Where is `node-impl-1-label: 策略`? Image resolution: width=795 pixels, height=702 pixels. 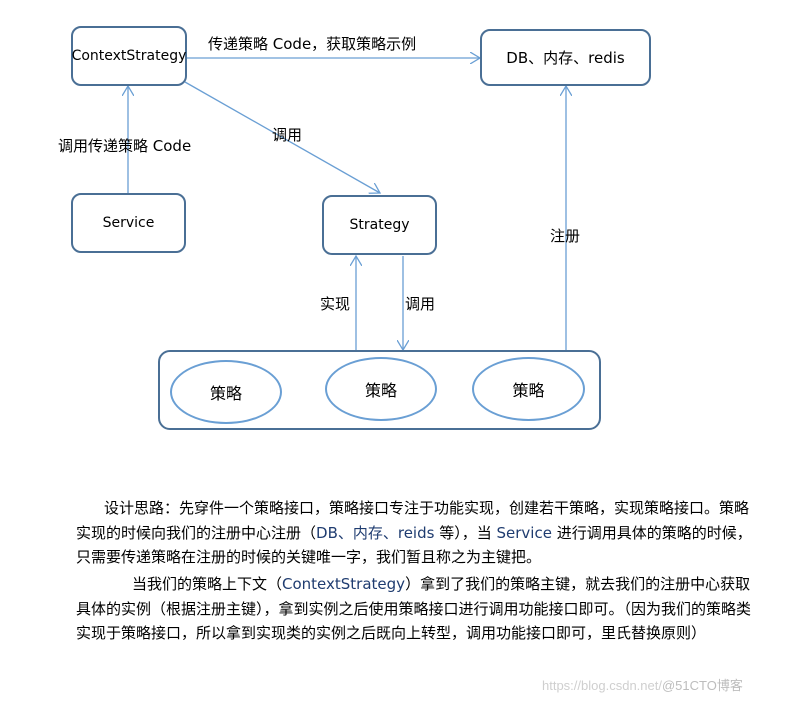 node-impl-1-label: 策略 is located at coordinates (225, 393).